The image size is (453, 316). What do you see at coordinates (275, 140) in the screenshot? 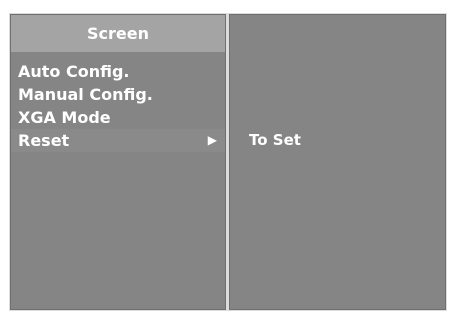
I see `to-set-action: To Set` at bounding box center [275, 140].